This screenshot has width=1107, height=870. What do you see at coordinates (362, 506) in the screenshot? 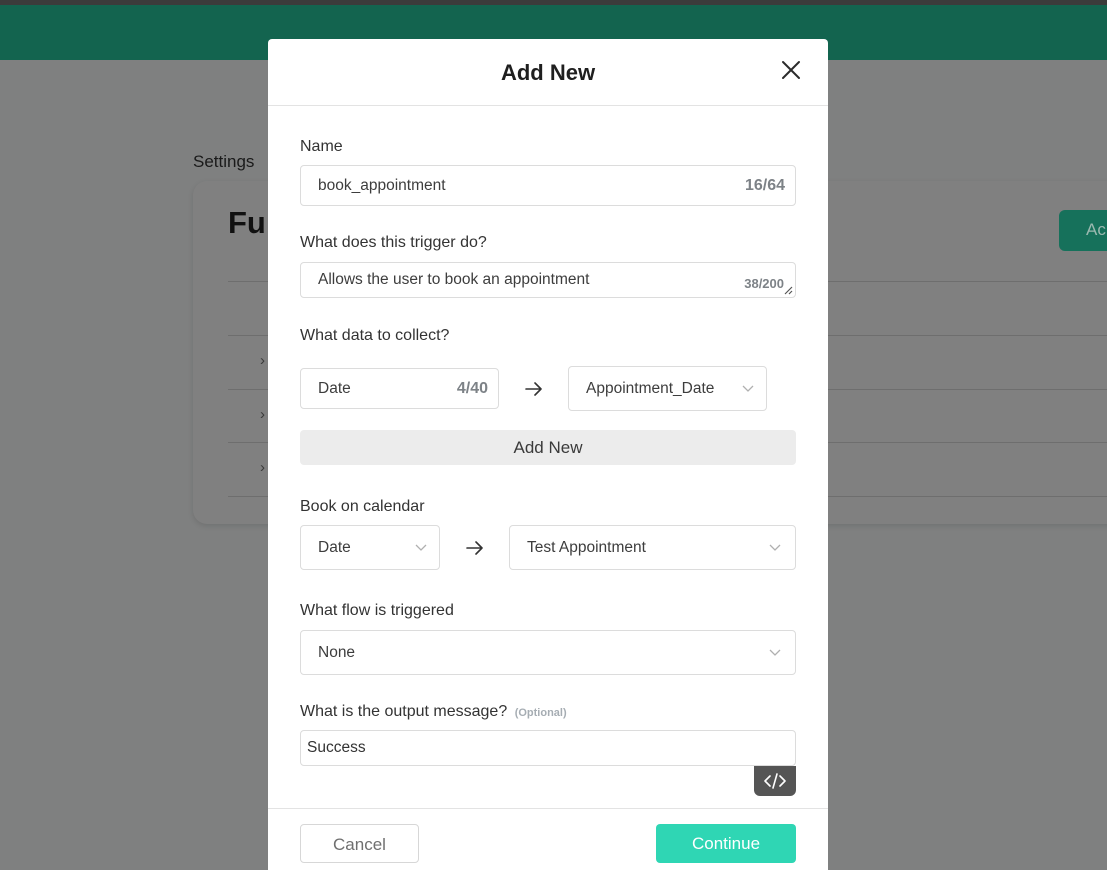
I see `calendar-label: Book on calendar` at bounding box center [362, 506].